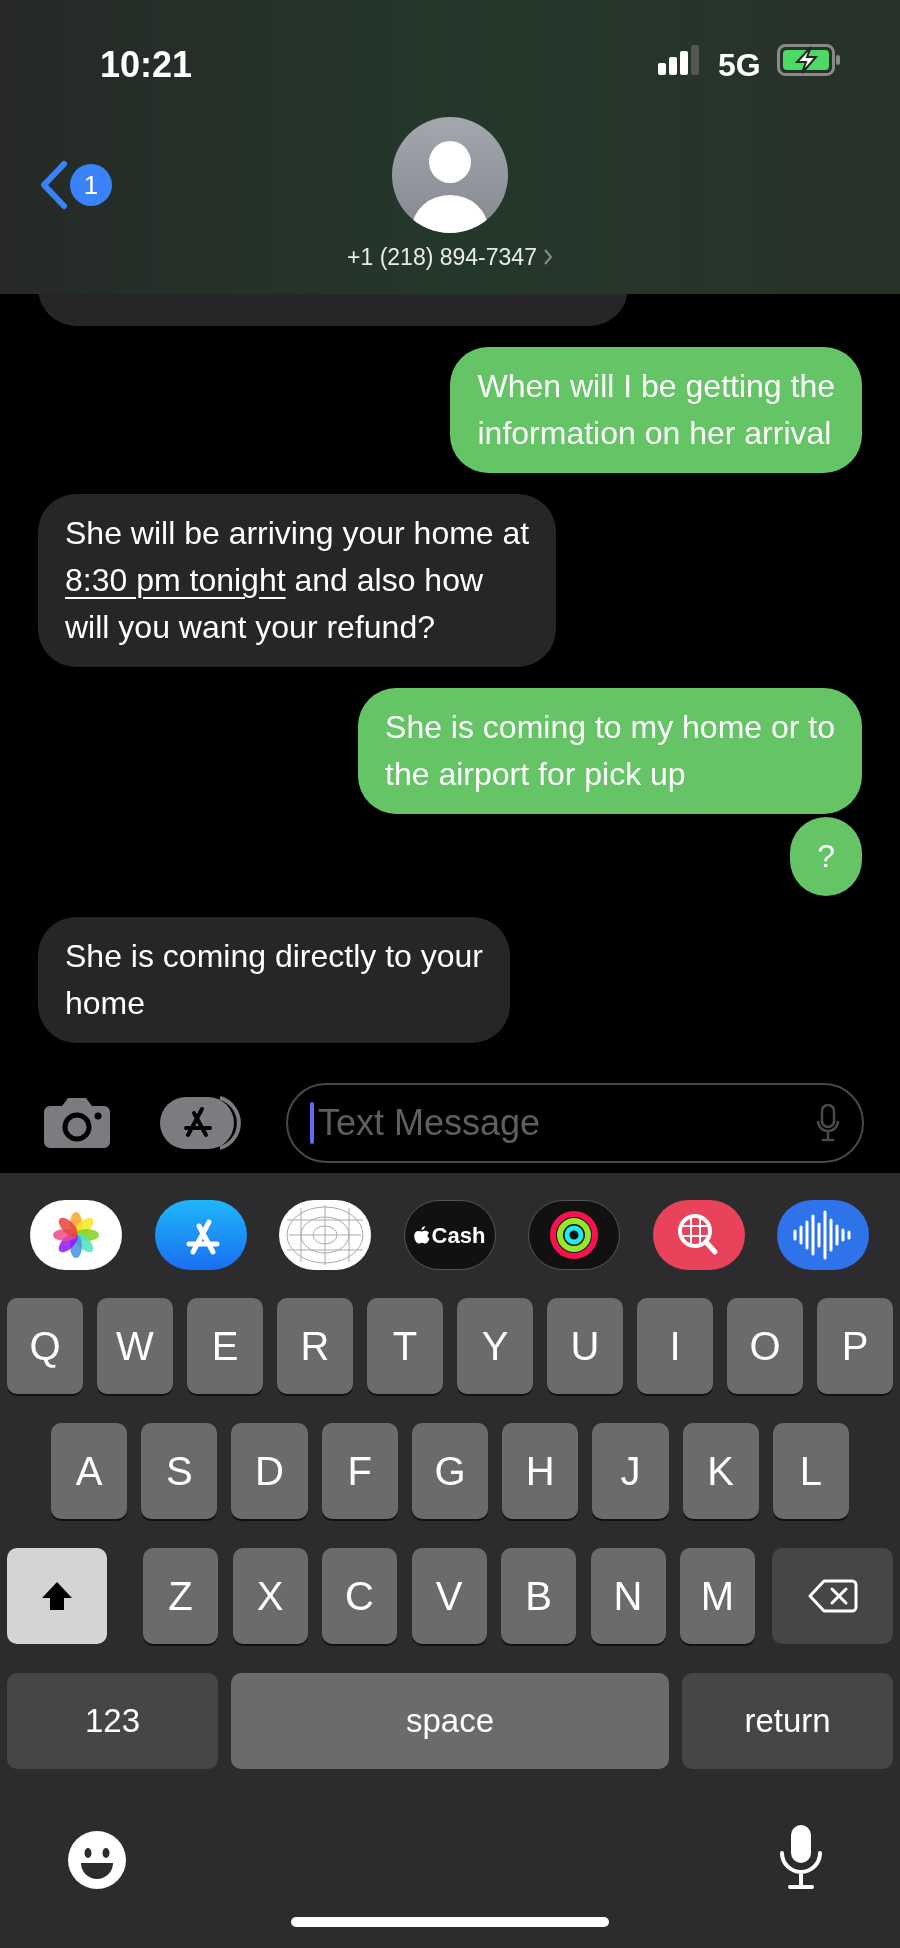 The image size is (900, 1948). Describe the element at coordinates (312, 1123) in the screenshot. I see `text-cursor` at that location.